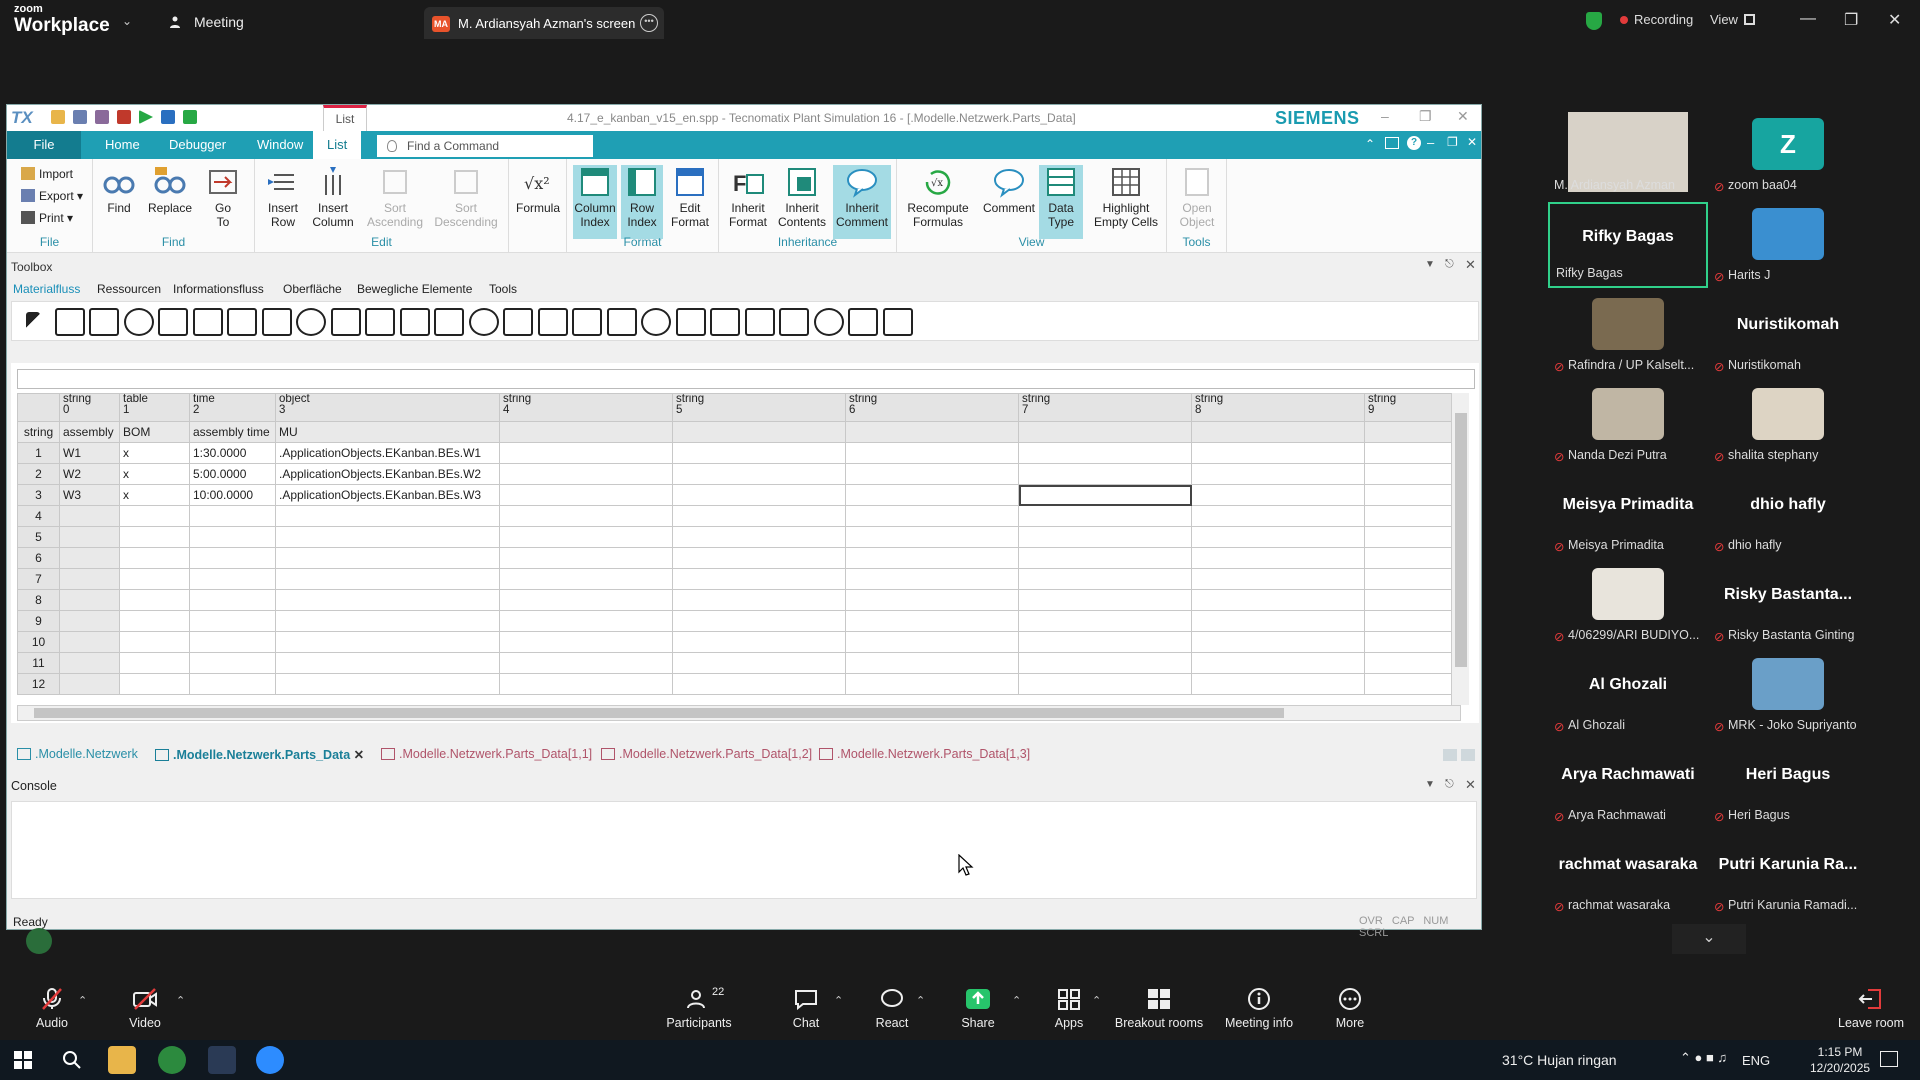 The image size is (1920, 1080). I want to click on window-layout-icon, so click(1392, 143).